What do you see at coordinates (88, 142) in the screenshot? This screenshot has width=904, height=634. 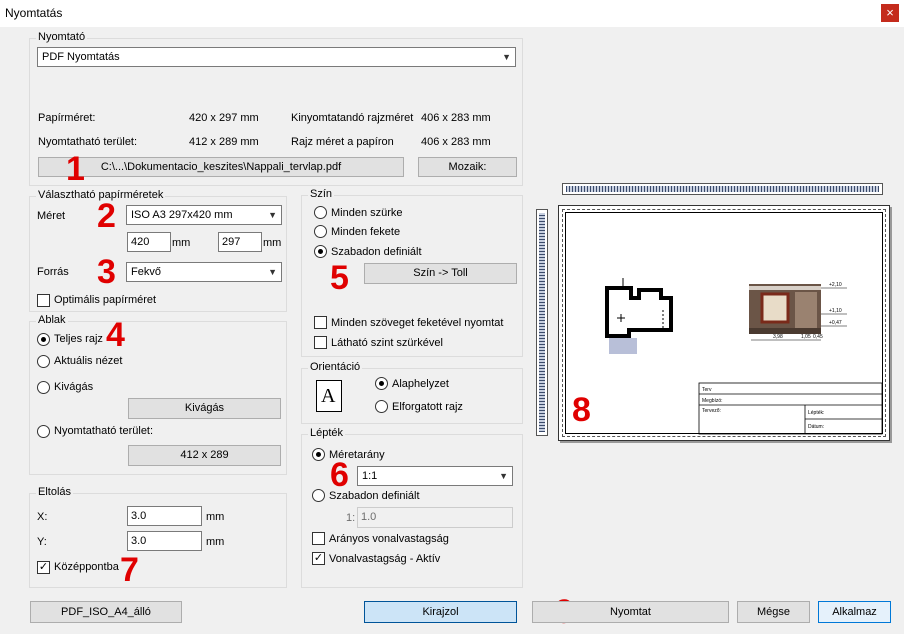 I see `printable-area-label: Nyomtatható terület:` at bounding box center [88, 142].